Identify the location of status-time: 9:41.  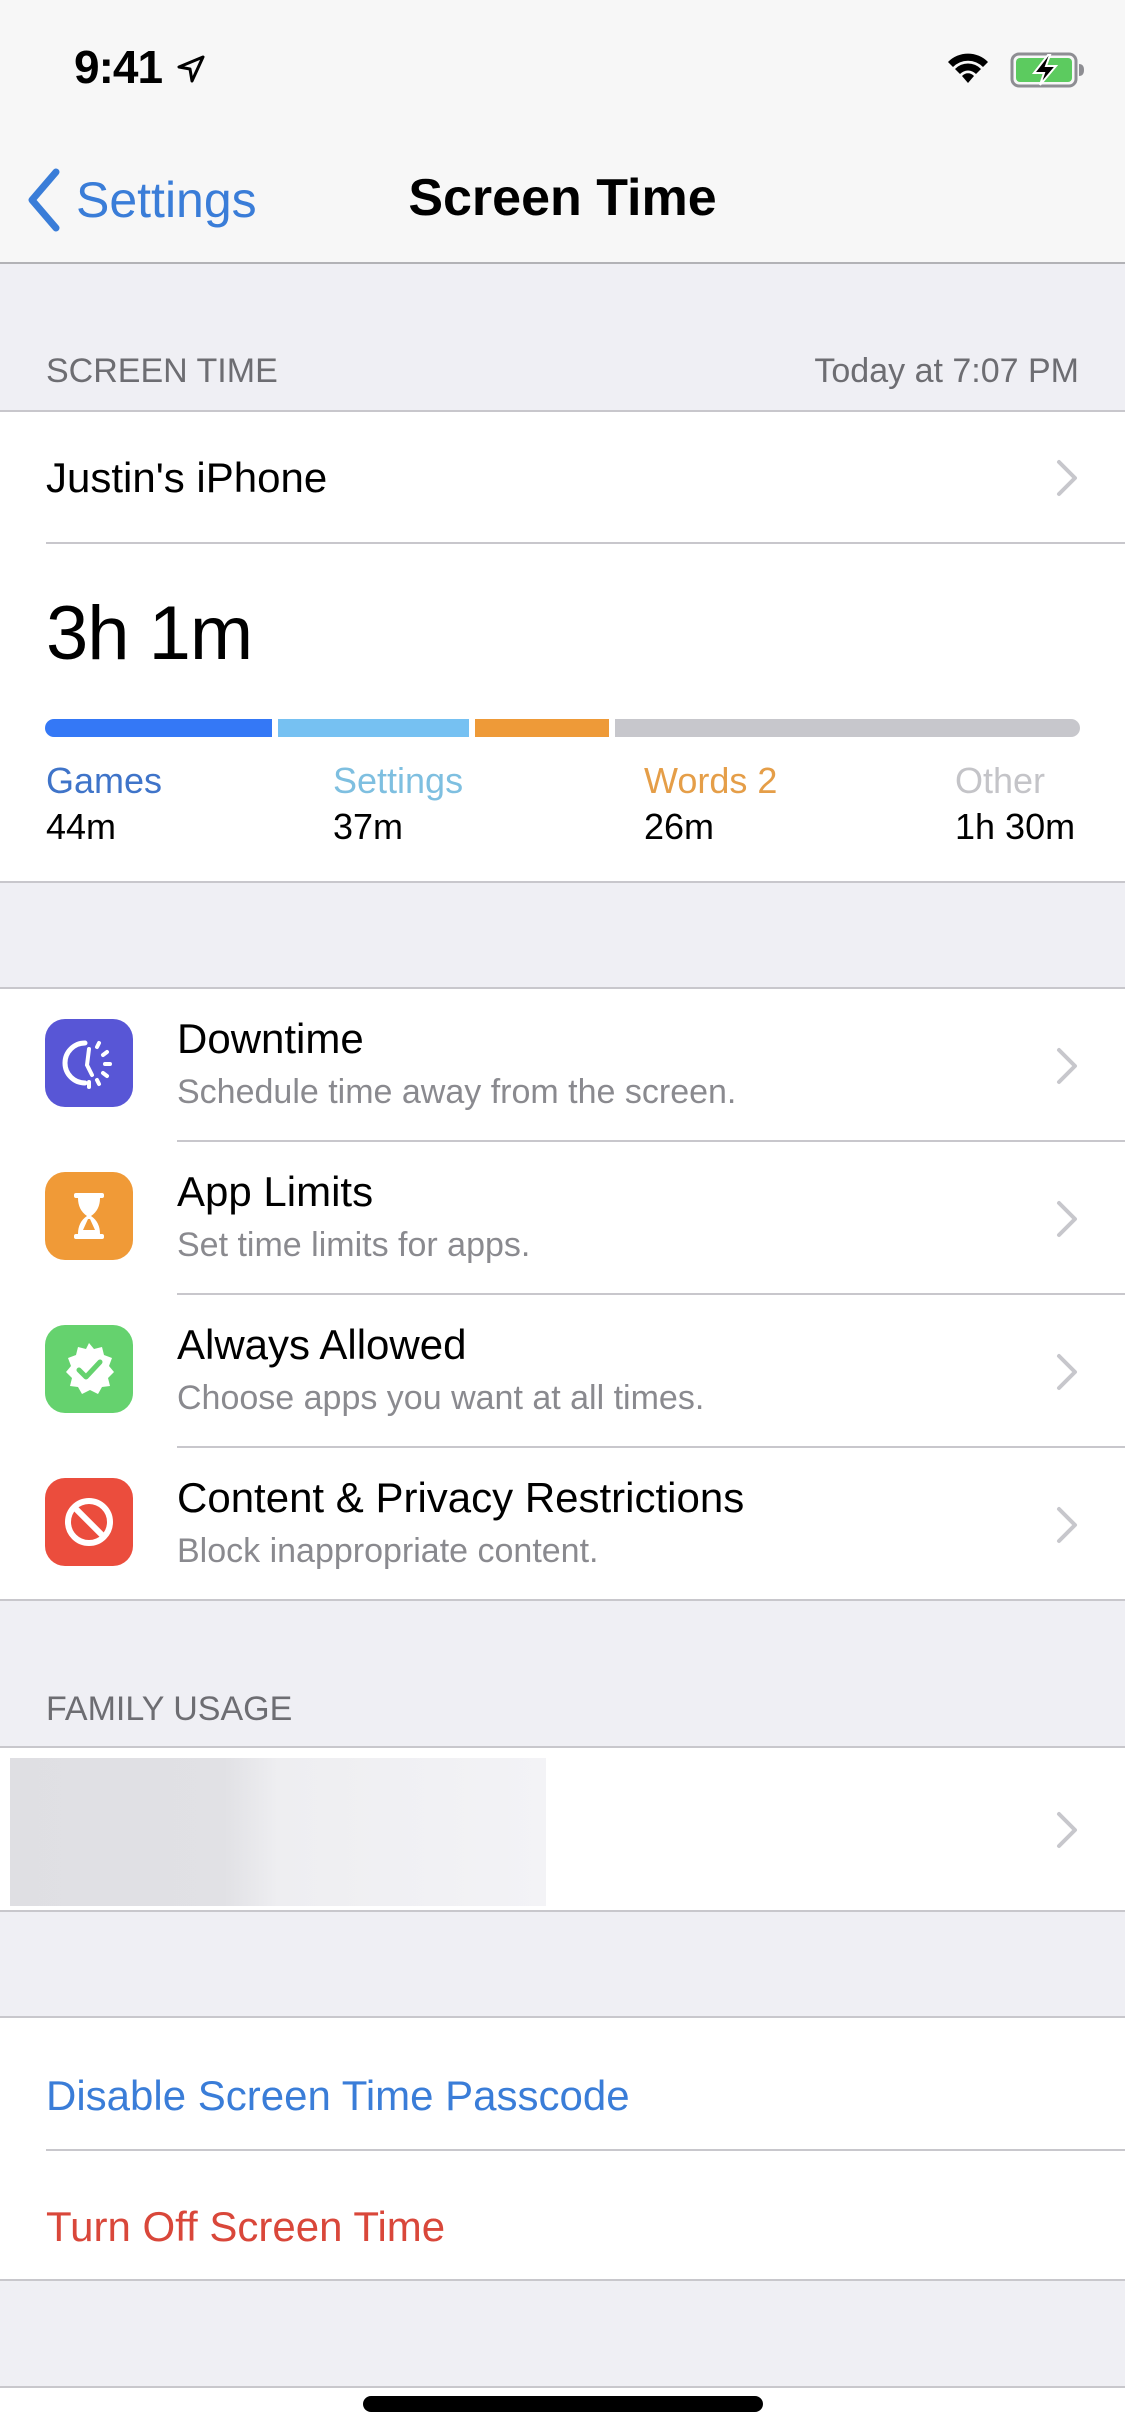
(118, 67).